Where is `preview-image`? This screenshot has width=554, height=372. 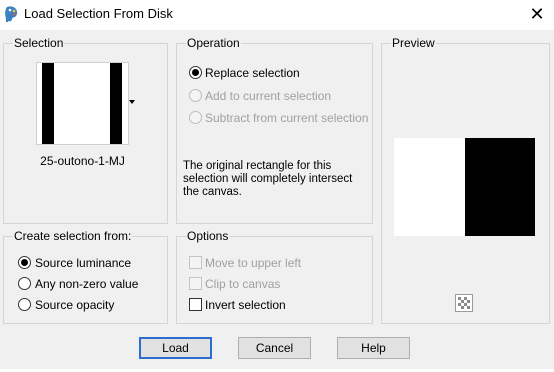
preview-image is located at coordinates (464, 187).